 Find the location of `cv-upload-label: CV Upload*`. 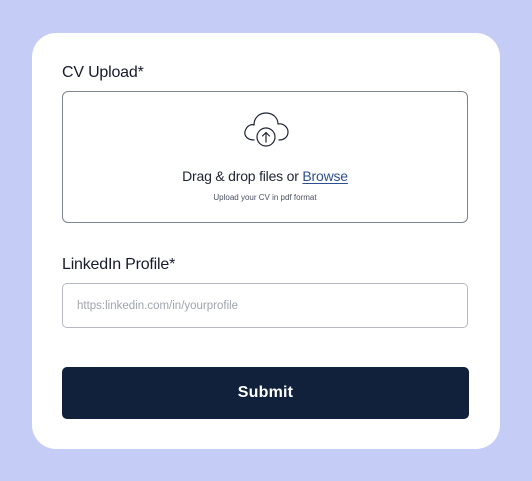

cv-upload-label: CV Upload* is located at coordinates (103, 72).